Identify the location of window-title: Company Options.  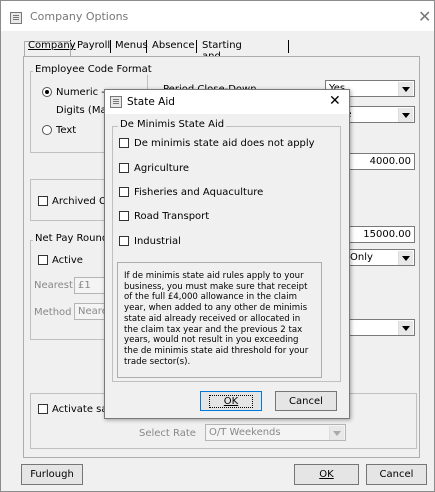
(79, 16).